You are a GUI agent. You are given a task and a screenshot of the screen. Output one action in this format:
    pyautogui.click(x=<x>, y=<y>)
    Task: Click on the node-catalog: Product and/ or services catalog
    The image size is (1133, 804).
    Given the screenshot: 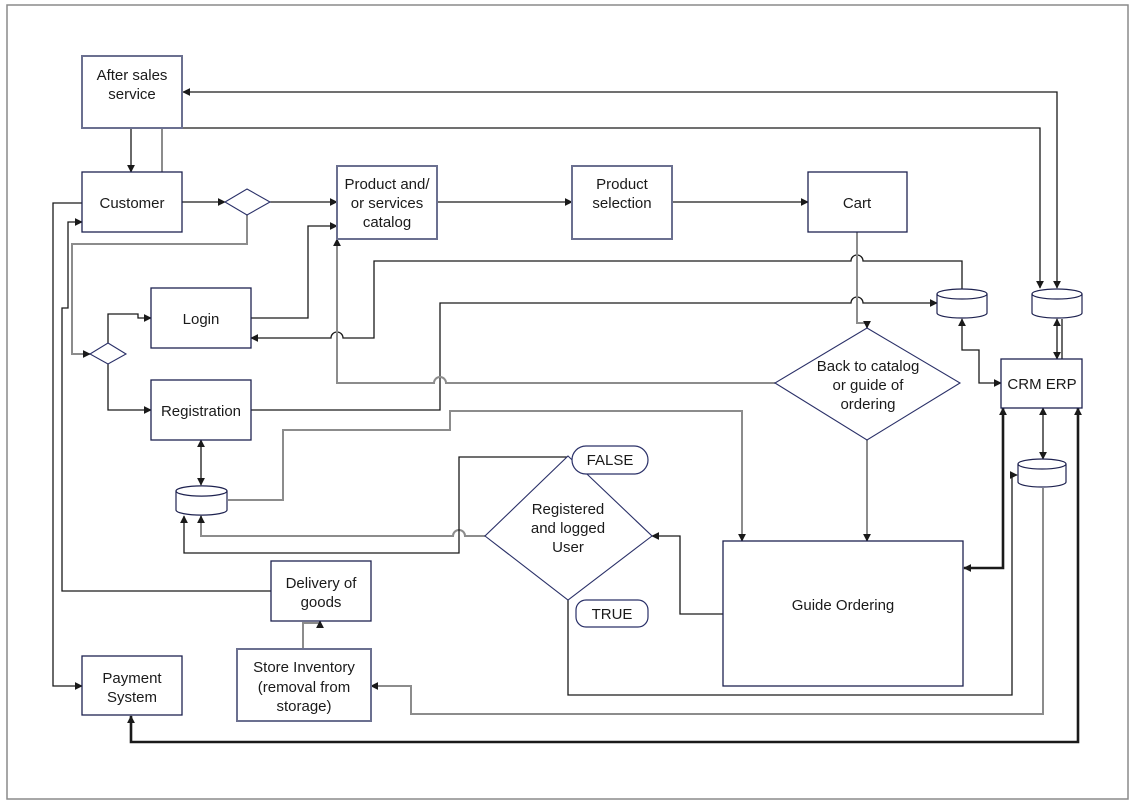 What is the action you would take?
    pyautogui.click(x=387, y=202)
    